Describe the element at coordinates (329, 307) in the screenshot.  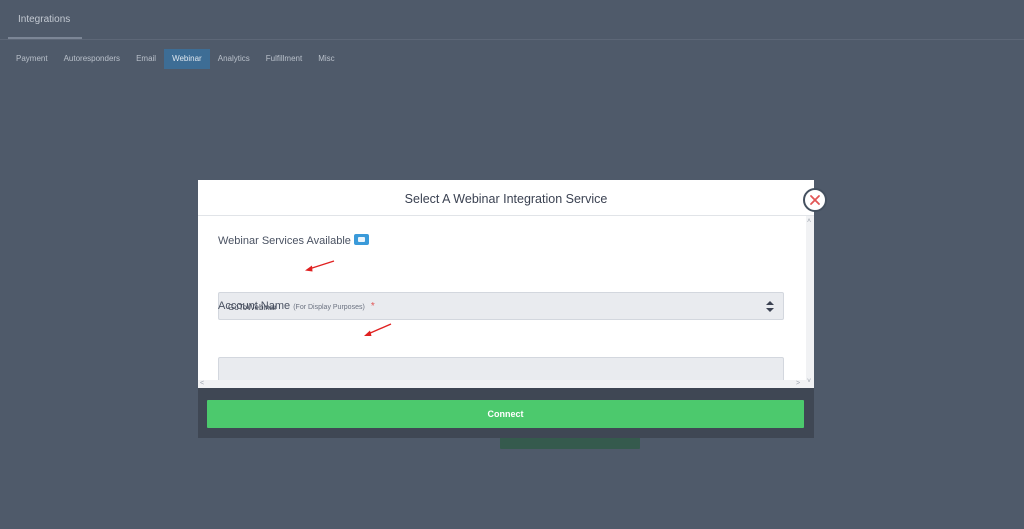
I see `account-hint: (For Display Purposes)` at that location.